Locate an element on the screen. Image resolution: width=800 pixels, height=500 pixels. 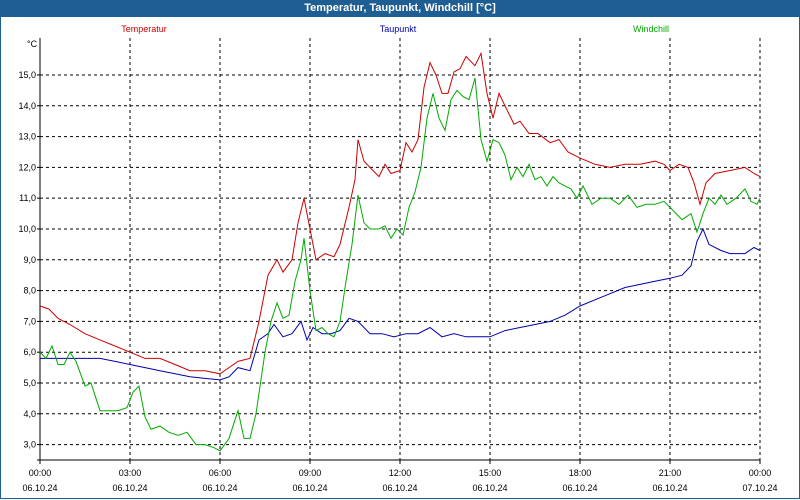
x-tick-date-label: 07.10.24 is located at coordinates (759, 488).